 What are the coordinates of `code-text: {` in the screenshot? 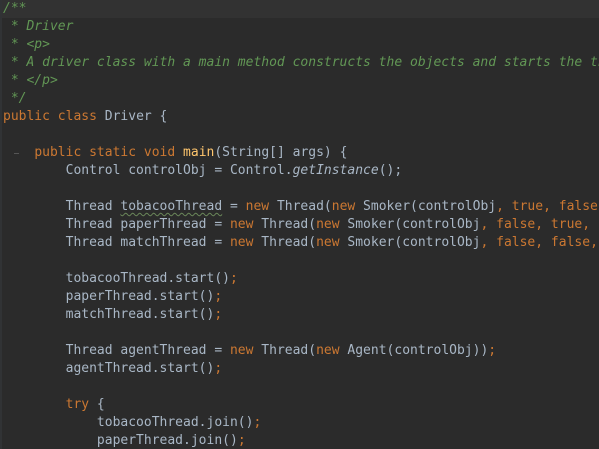 It's located at (97, 404).